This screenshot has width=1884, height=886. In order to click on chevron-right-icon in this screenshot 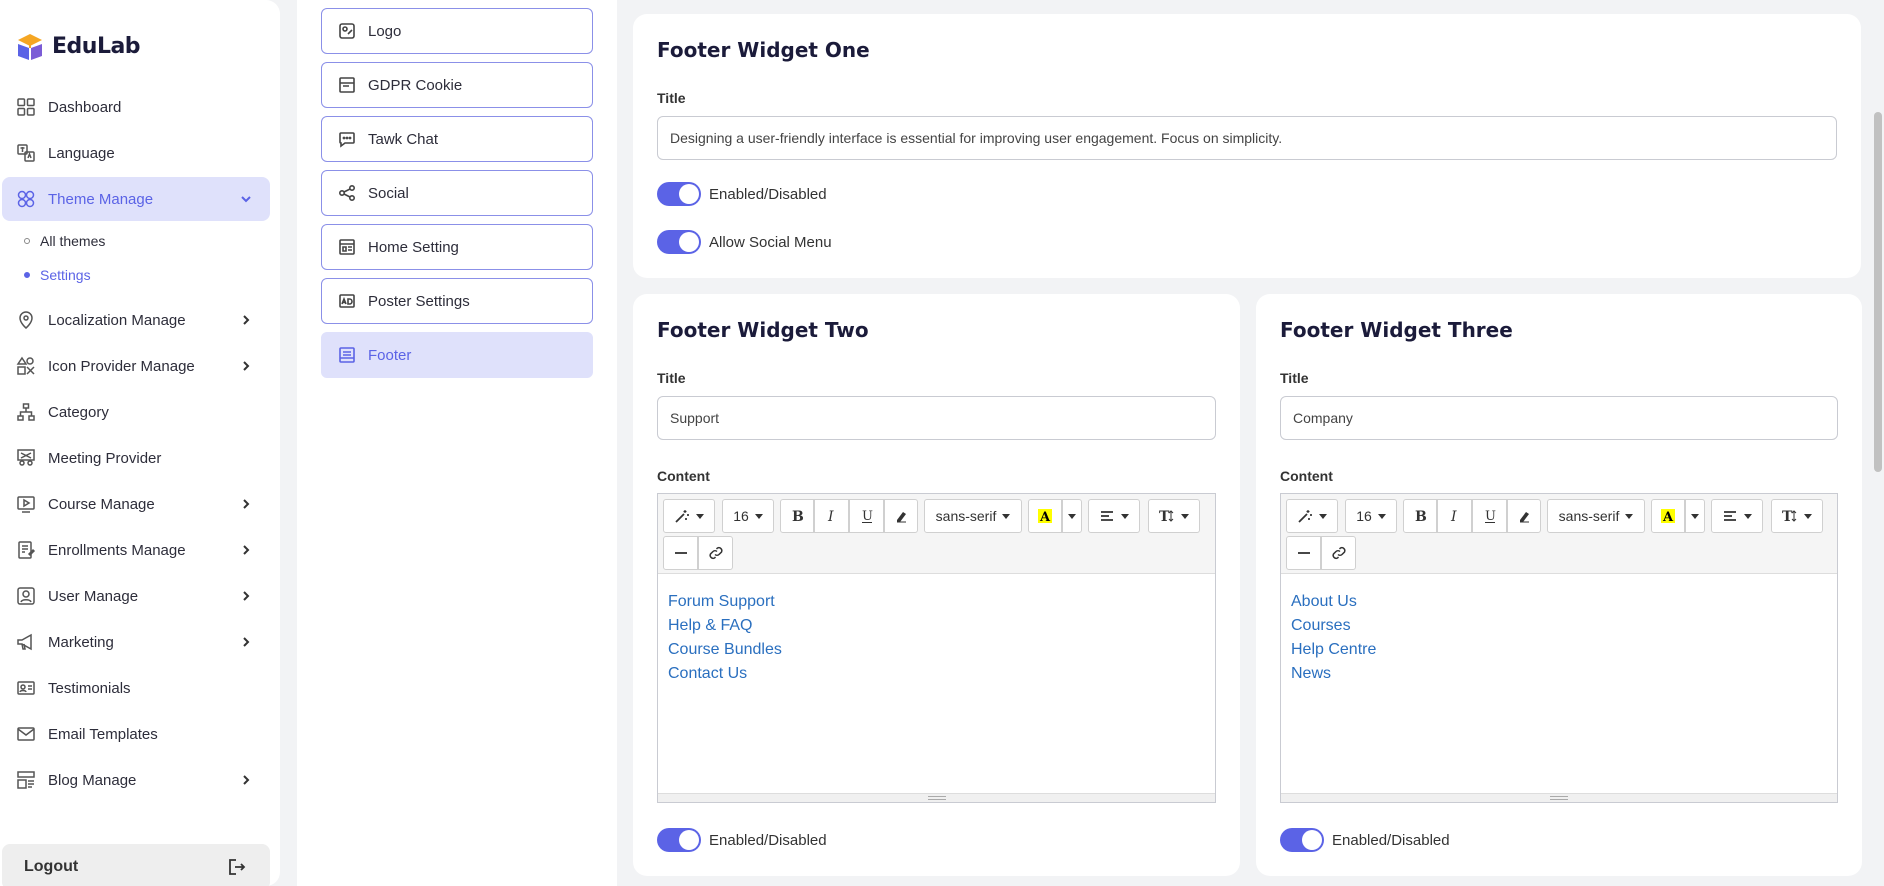, I will do `click(246, 503)`.